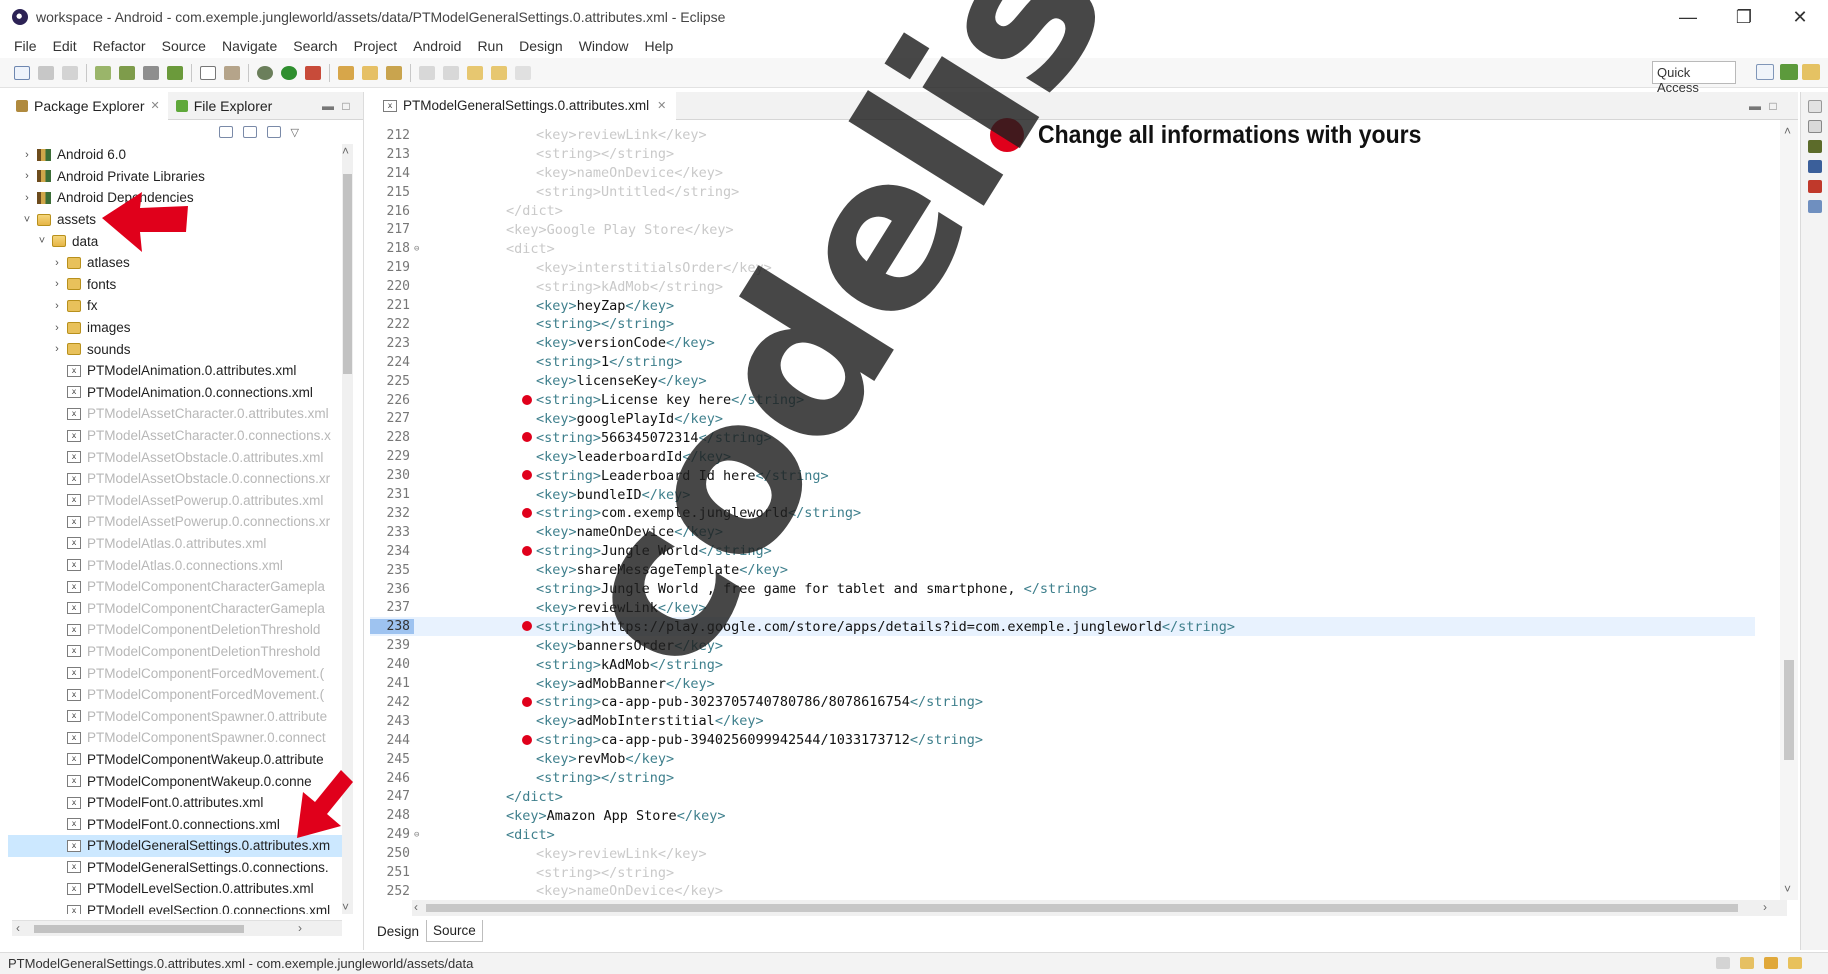  Describe the element at coordinates (1694, 78) in the screenshot. I see `quick-access-input: Quick Access` at that location.